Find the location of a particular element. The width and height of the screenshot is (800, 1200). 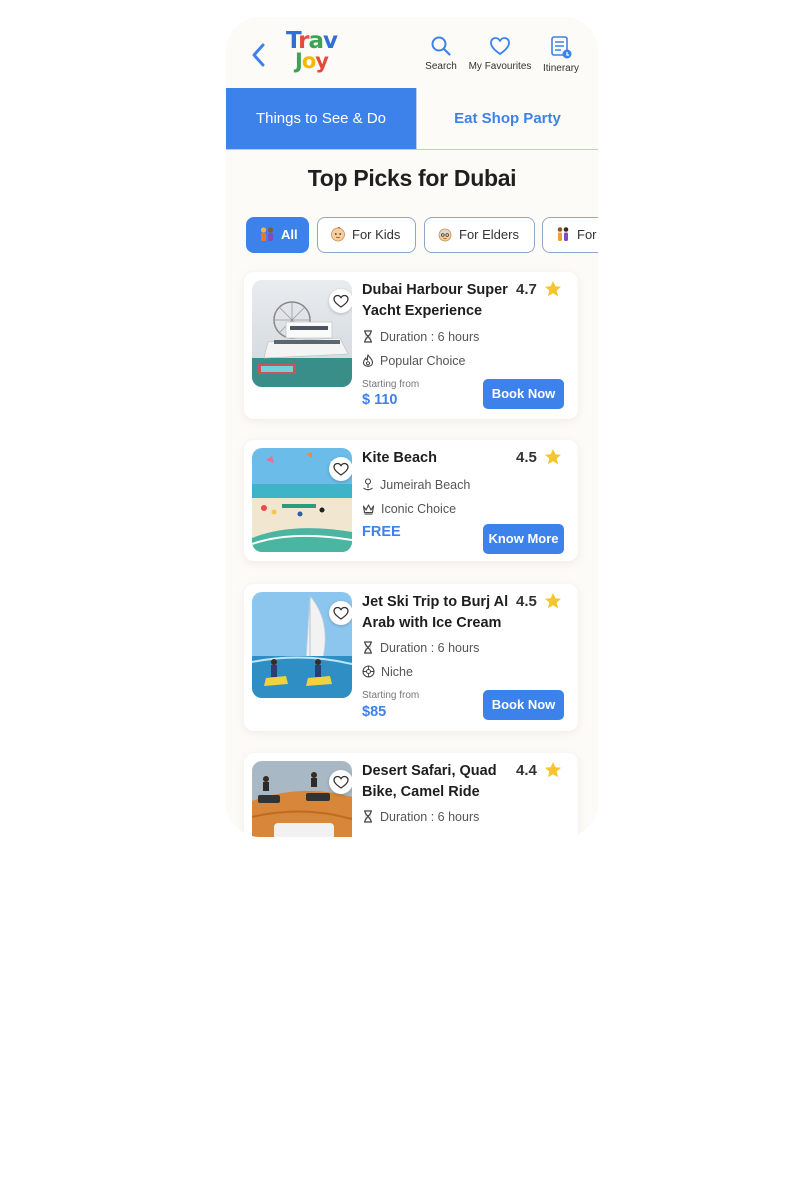

my-favourites-button: My Favourites is located at coordinates (500, 59).